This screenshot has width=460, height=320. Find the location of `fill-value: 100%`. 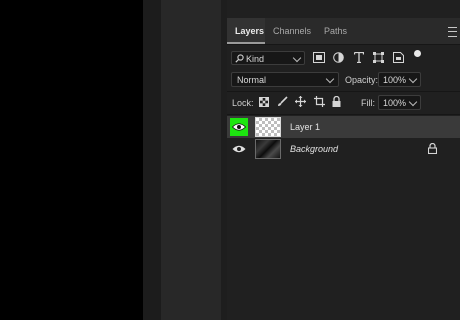

fill-value: 100% is located at coordinates (395, 103).